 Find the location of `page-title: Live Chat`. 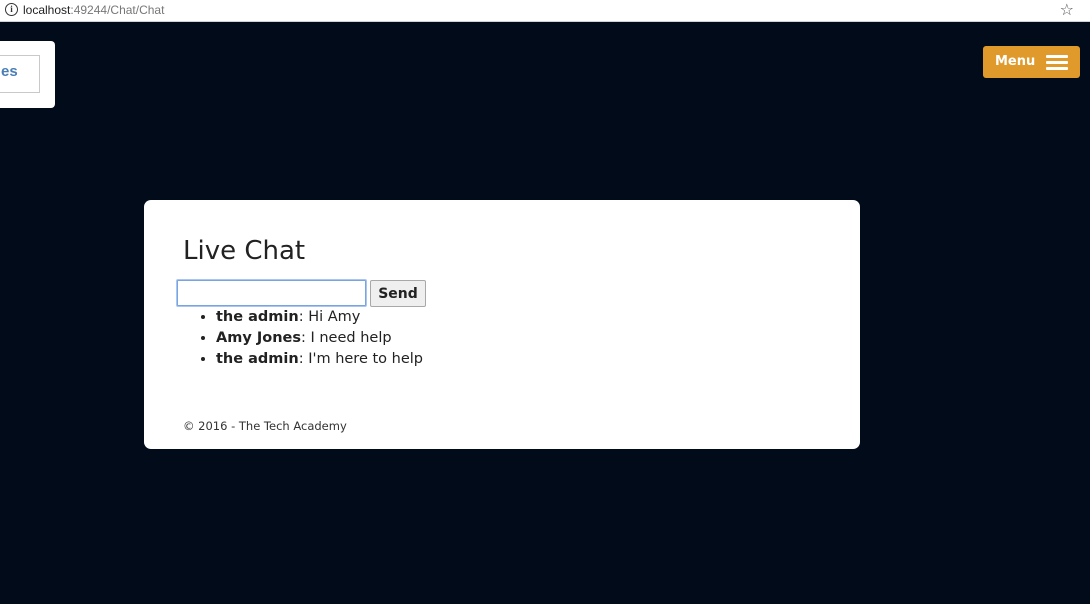

page-title: Live Chat is located at coordinates (244, 251).